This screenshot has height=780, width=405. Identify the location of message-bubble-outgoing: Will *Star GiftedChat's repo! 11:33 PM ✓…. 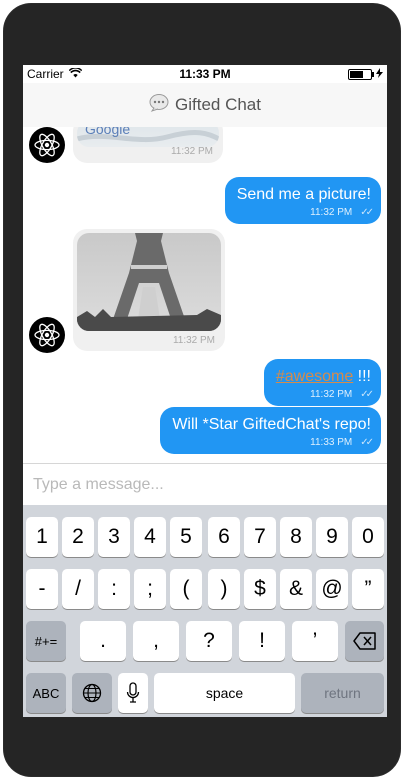
(270, 430).